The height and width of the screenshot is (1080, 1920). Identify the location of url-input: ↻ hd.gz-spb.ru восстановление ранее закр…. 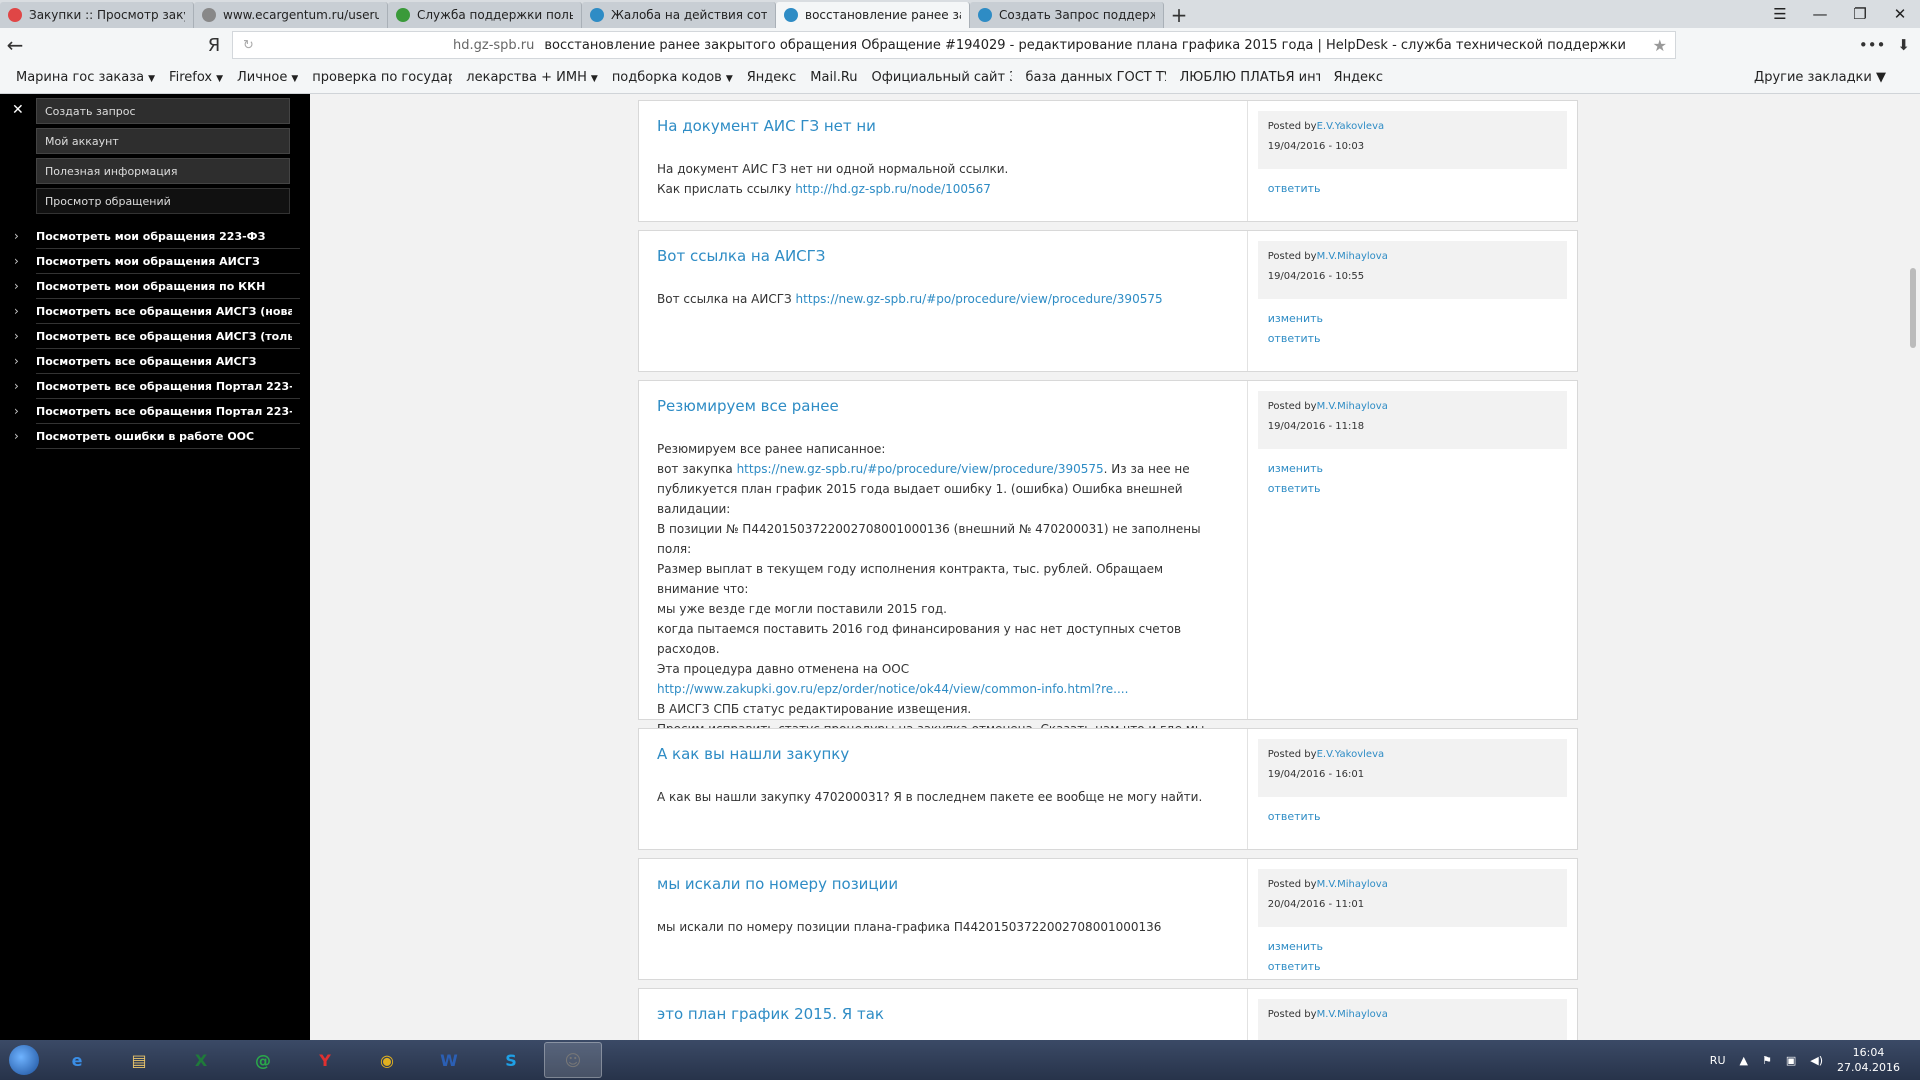
(954, 45).